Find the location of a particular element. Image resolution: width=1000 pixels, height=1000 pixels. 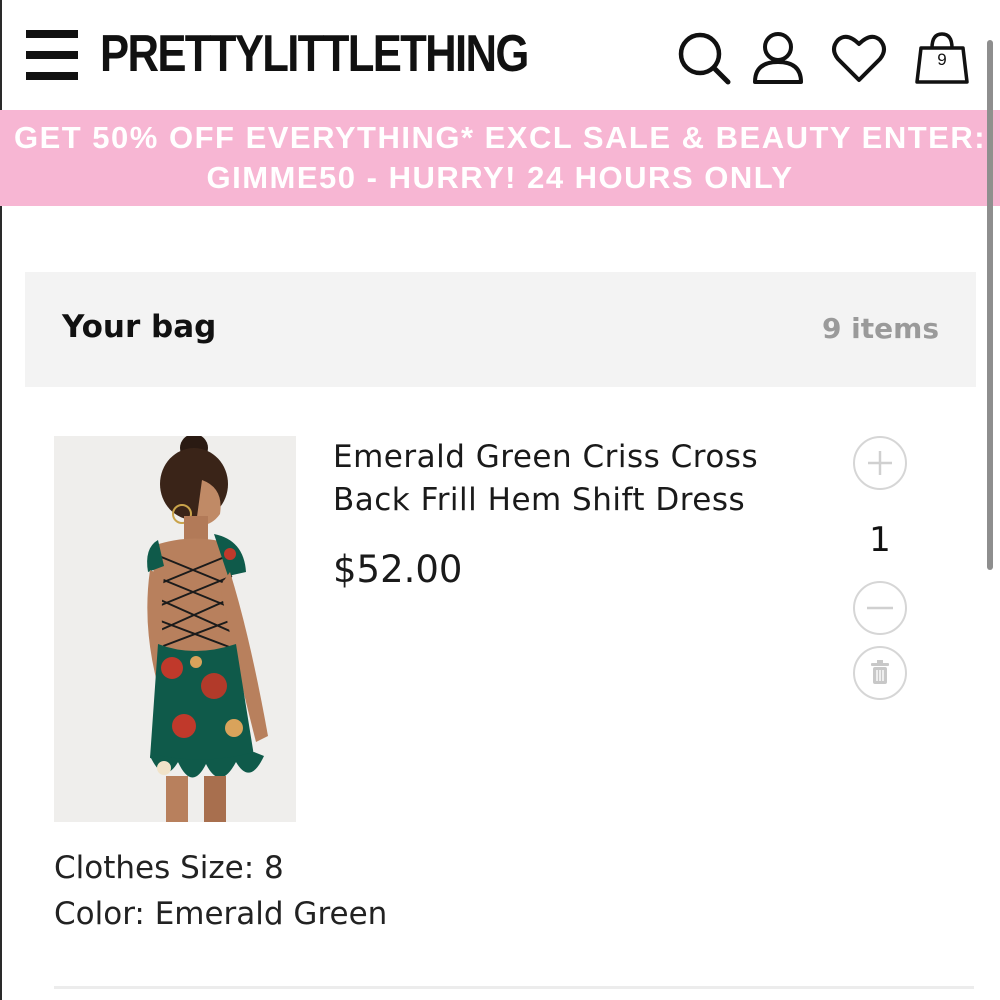

quantity-increase-button is located at coordinates (880, 463).